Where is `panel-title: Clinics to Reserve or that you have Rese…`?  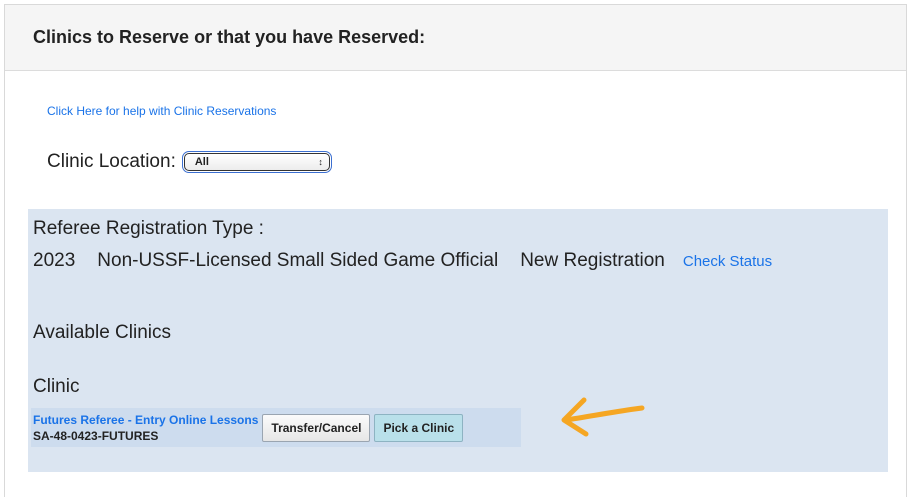
panel-title: Clinics to Reserve or that you have Rese… is located at coordinates (229, 37).